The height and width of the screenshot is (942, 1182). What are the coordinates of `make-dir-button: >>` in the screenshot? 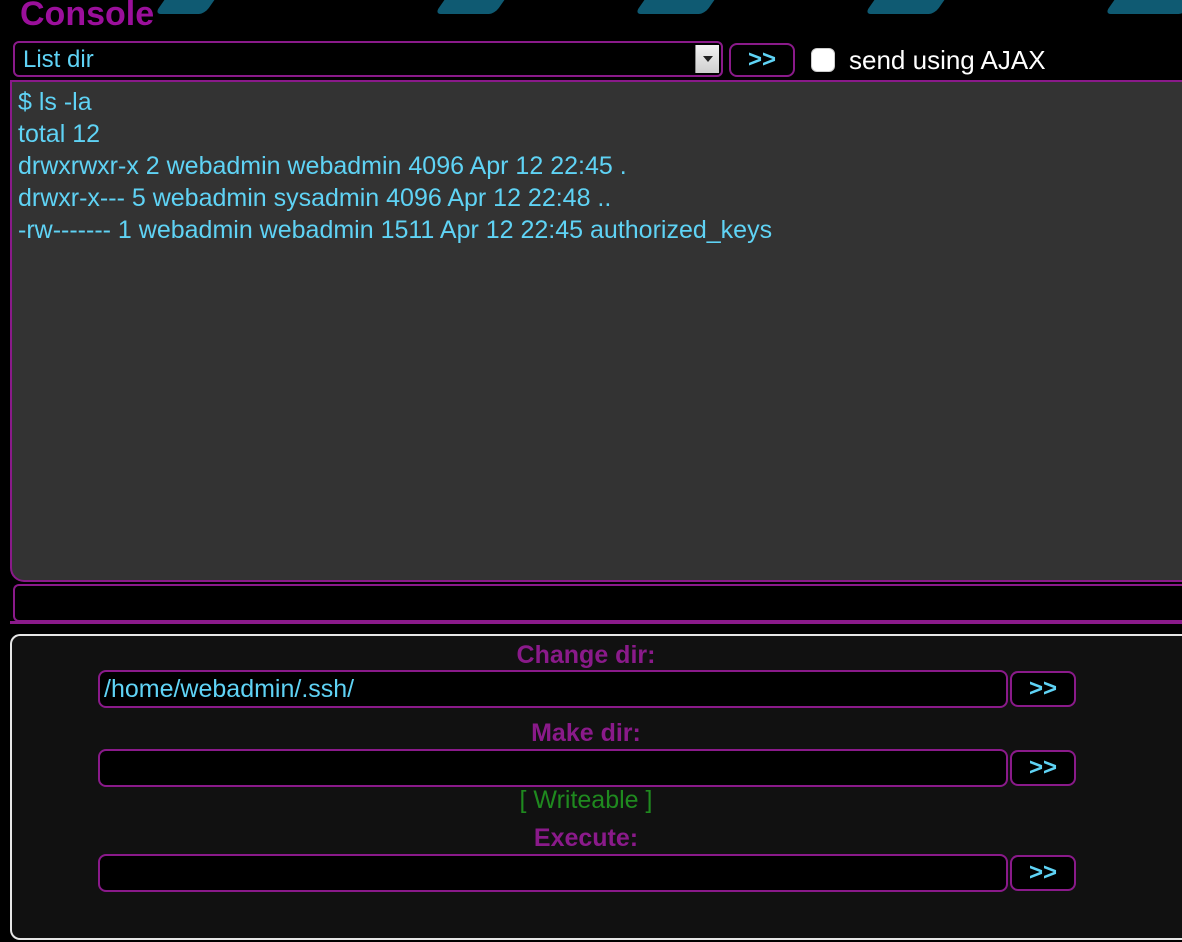 It's located at (1043, 768).